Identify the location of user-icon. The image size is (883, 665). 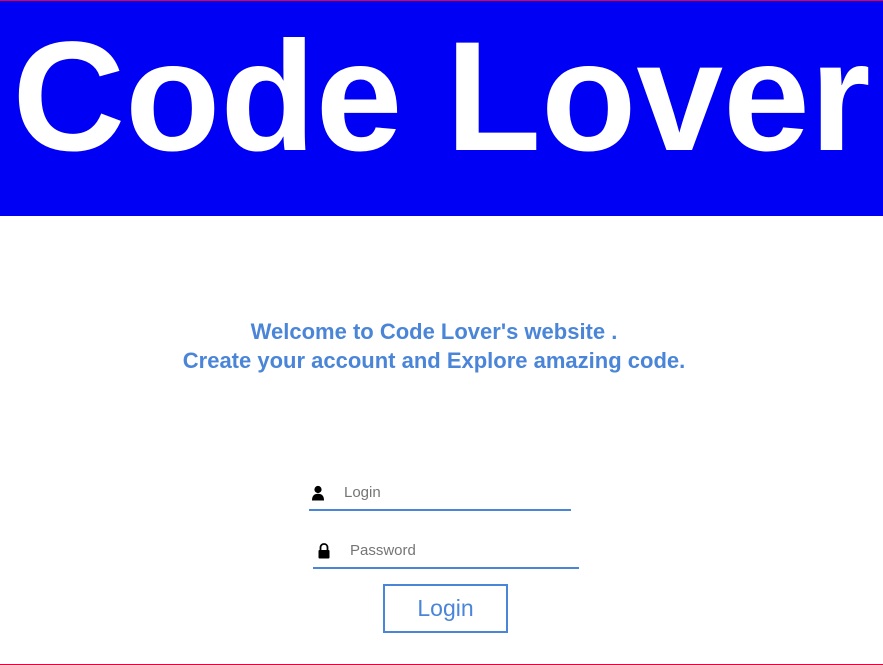
(318, 493).